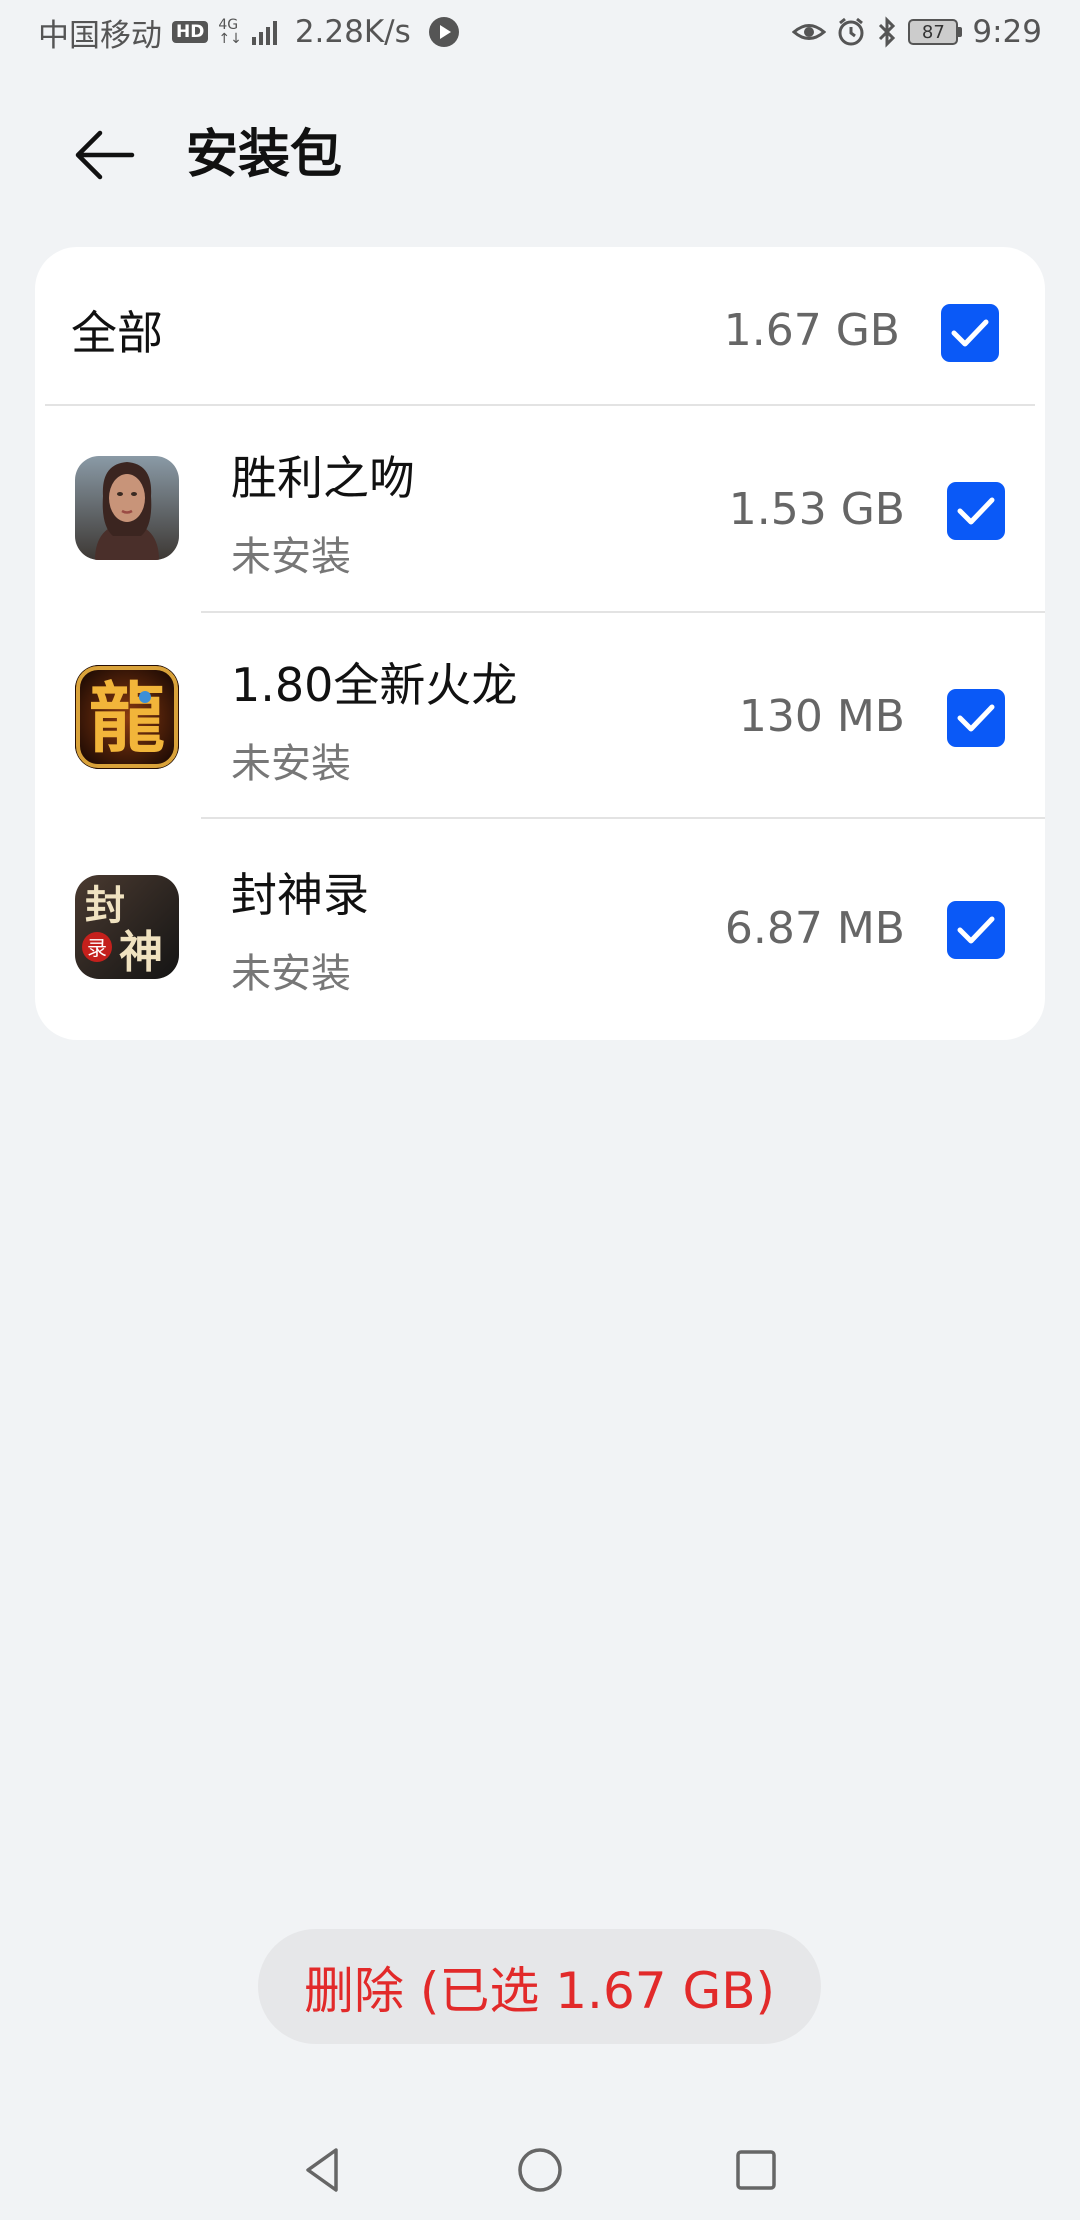  I want to click on system-navigation-bar, so click(540, 2170).